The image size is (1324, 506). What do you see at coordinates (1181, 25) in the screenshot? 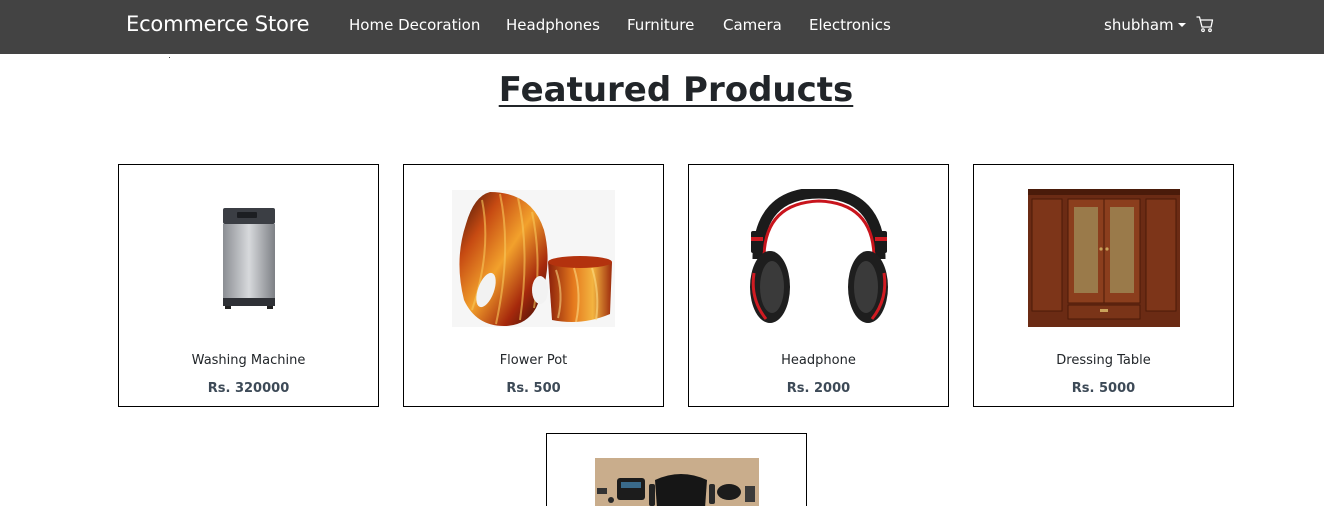
I see `caret-down-icon` at bounding box center [1181, 25].